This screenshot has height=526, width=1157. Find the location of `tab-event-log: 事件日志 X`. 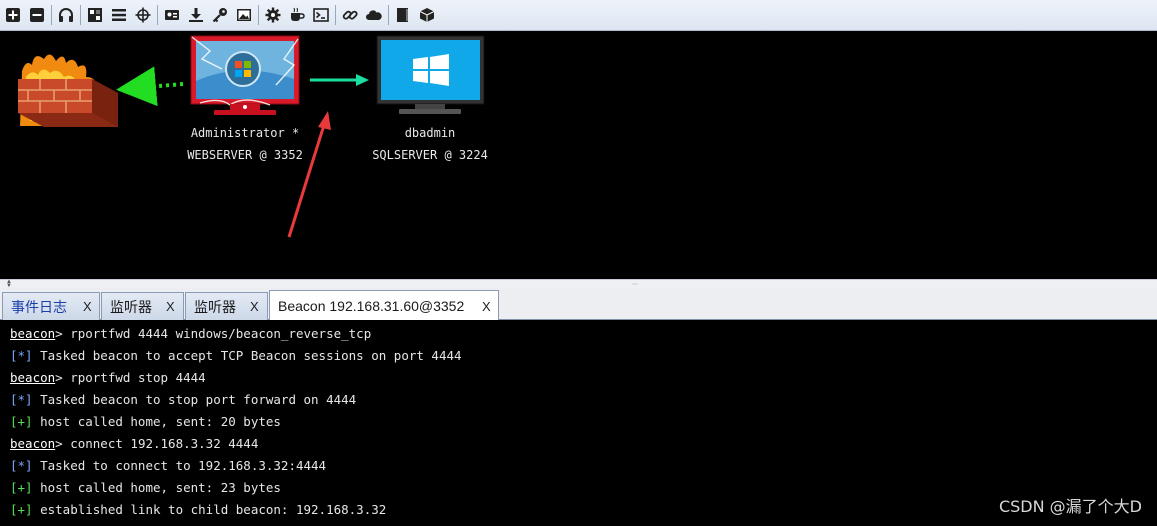

tab-event-log: 事件日志 X is located at coordinates (51, 306).